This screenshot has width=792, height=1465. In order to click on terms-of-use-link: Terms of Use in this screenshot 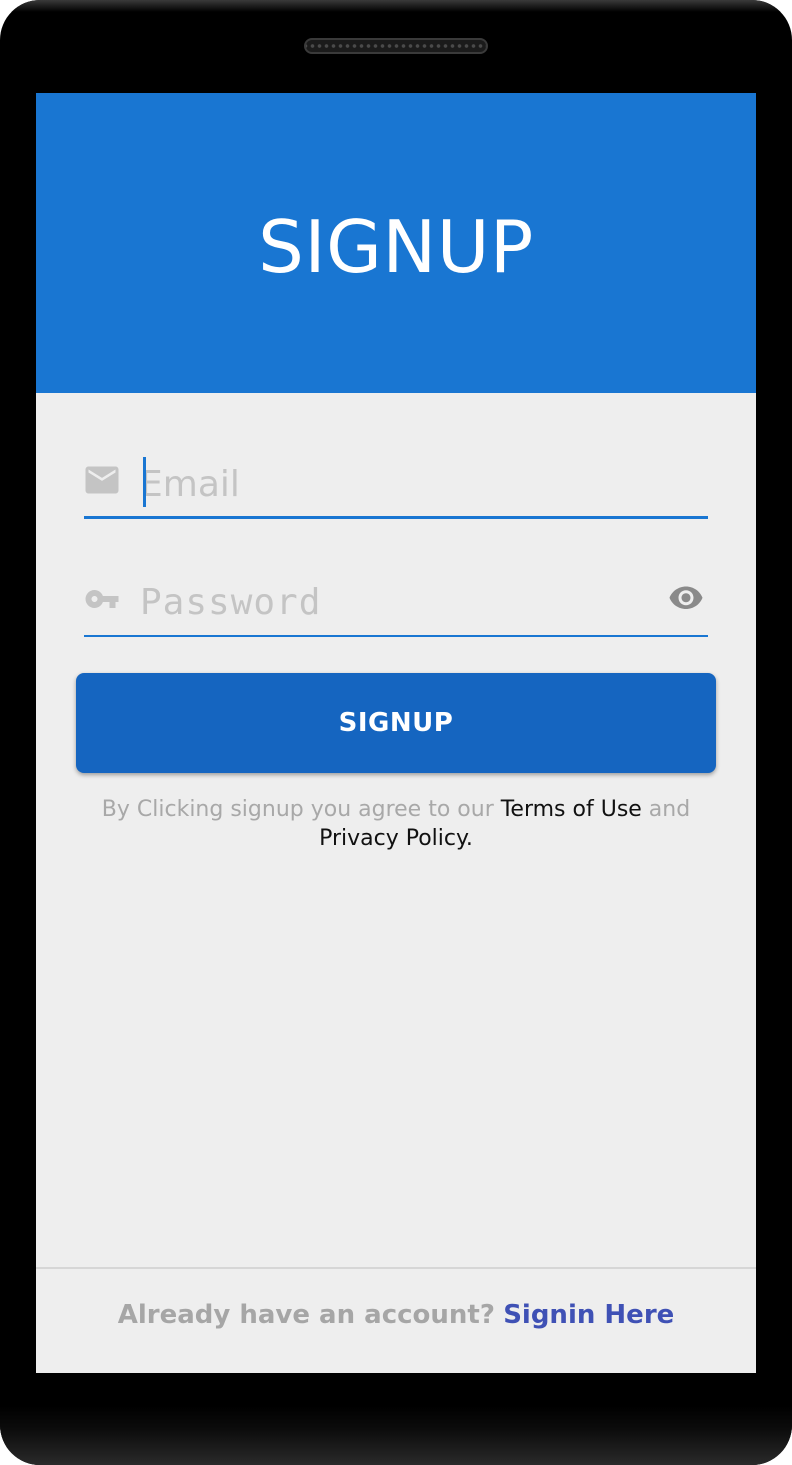, I will do `click(571, 809)`.